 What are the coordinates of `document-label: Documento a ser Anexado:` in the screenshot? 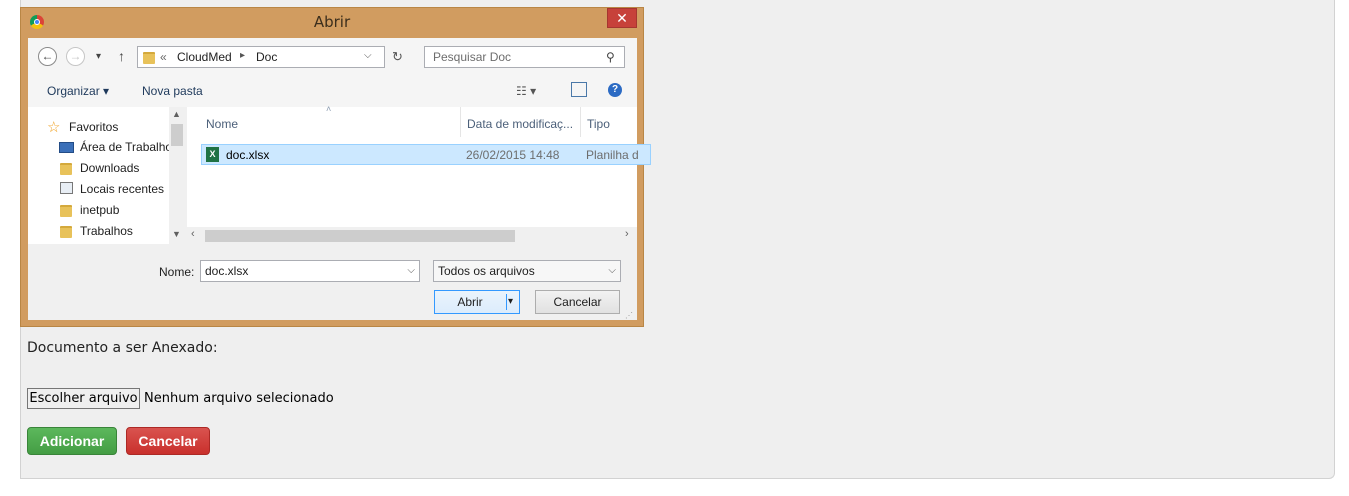 It's located at (122, 348).